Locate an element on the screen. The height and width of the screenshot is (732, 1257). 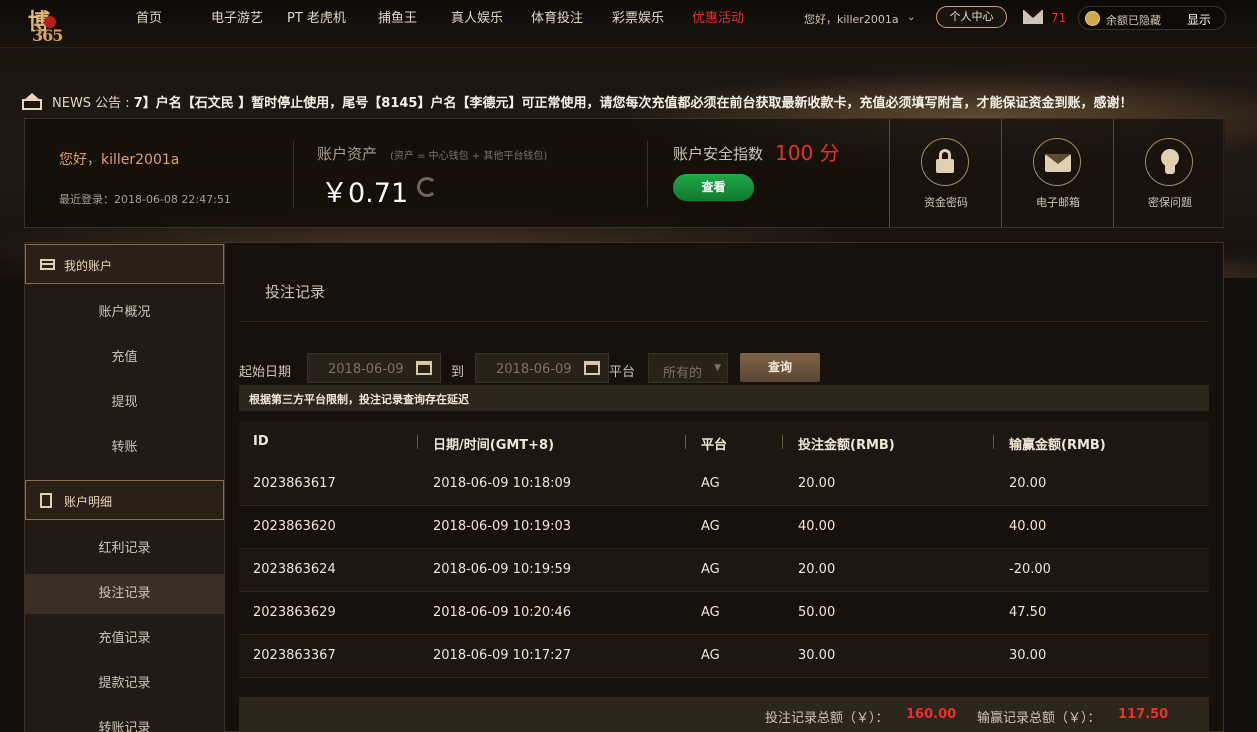
email-label: 电子邮箱 is located at coordinates (1058, 202).